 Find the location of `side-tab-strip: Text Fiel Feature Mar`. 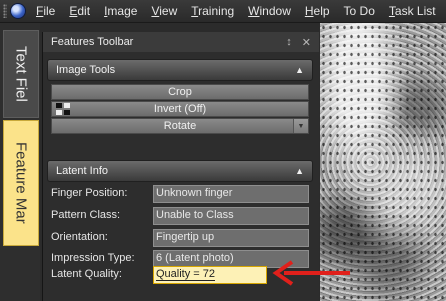

side-tab-strip: Text Fiel Feature Mar is located at coordinates (20, 162).